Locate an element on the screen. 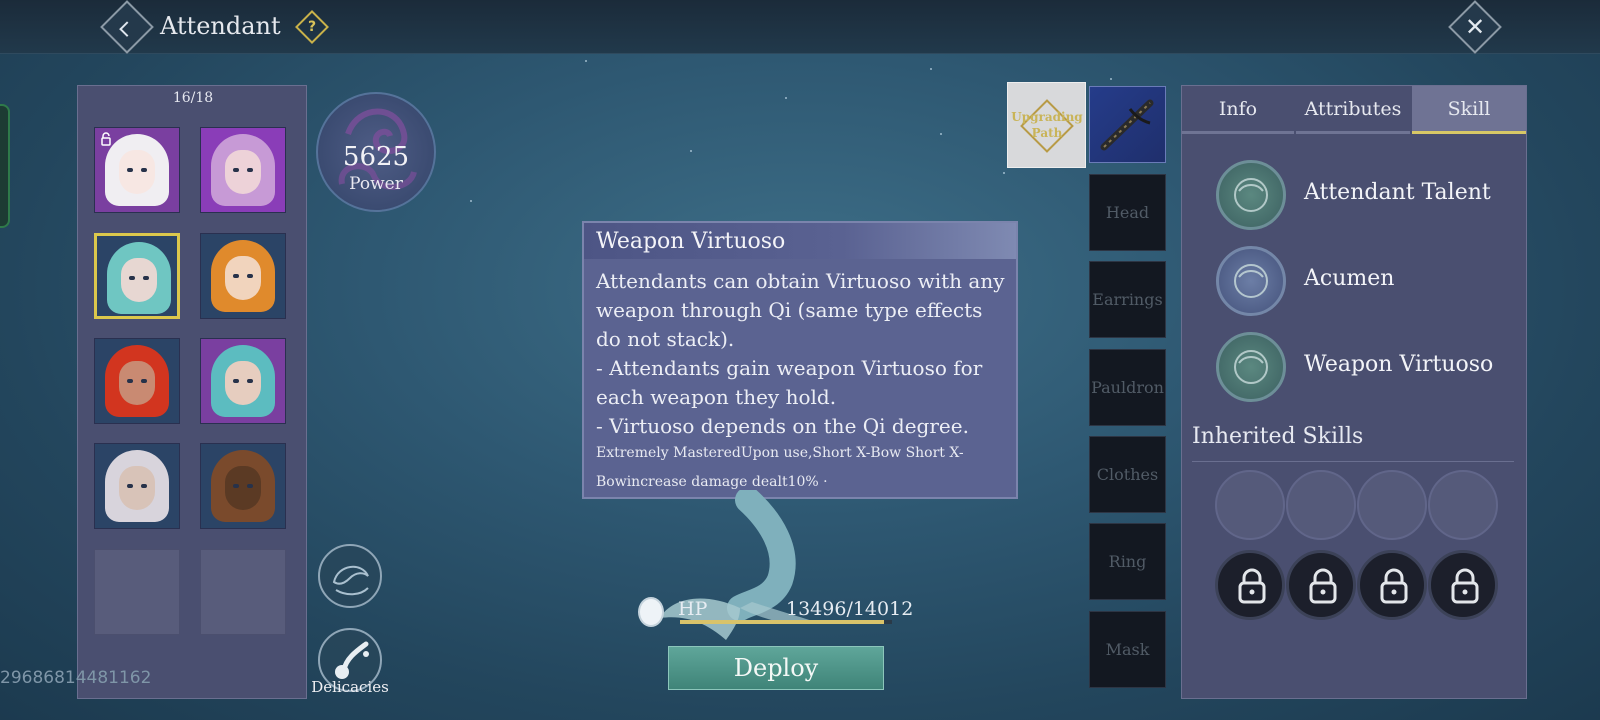 This screenshot has width=1600, height=720. tab-info: Info is located at coordinates (1238, 110).